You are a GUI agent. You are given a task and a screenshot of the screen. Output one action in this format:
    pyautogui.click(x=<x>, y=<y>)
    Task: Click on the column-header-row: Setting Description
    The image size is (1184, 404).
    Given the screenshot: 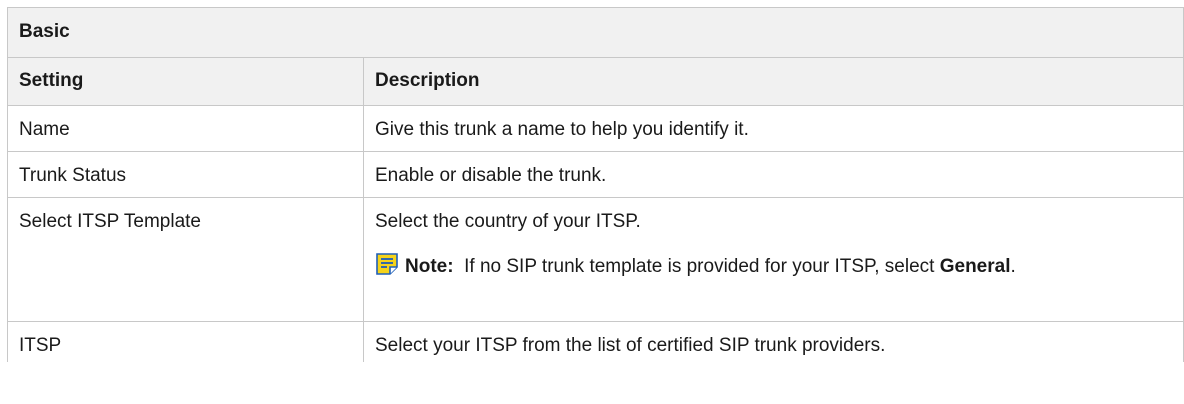 What is the action you would take?
    pyautogui.click(x=595, y=81)
    